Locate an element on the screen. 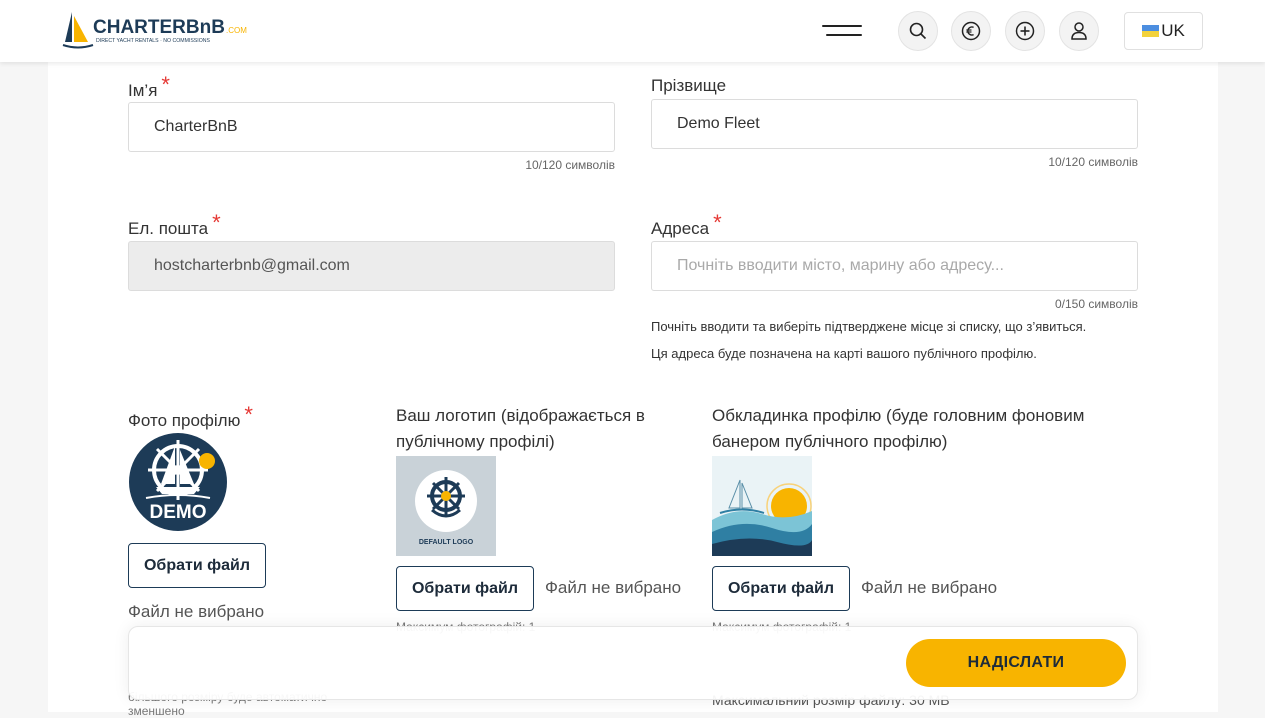 This screenshot has height=718, width=1265. profile-photo-preview: DEMO is located at coordinates (178, 482).